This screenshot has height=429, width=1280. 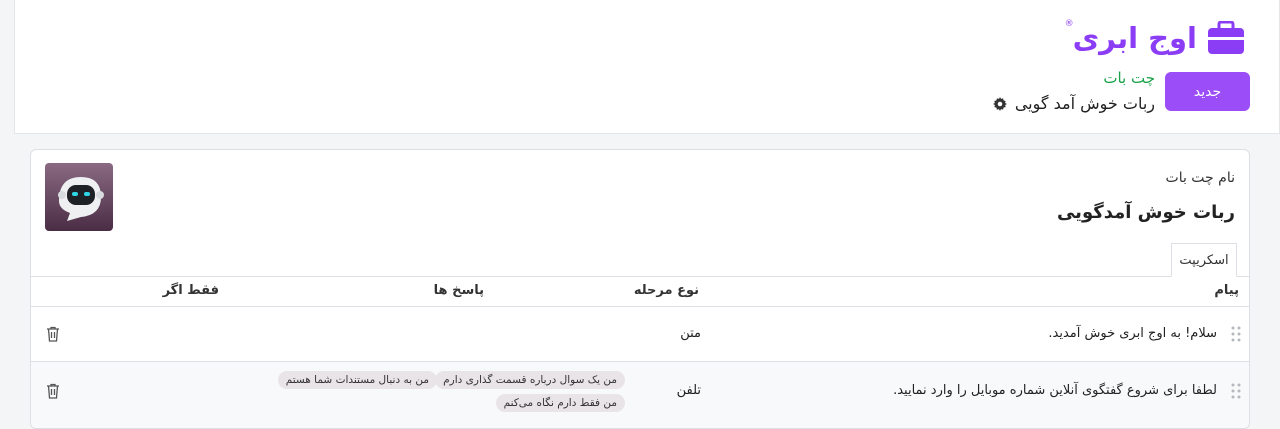 I want to click on briefcase-icon, so click(x=1226, y=37).